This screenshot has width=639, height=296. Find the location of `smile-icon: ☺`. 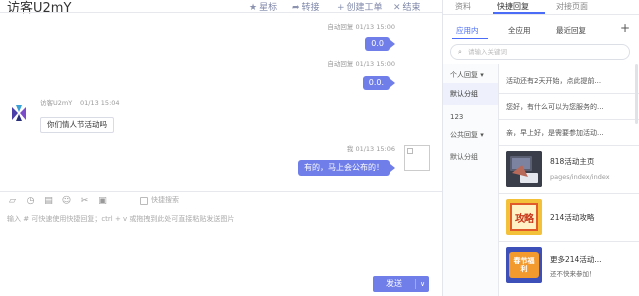

smile-icon: ☺ is located at coordinates (66, 201).